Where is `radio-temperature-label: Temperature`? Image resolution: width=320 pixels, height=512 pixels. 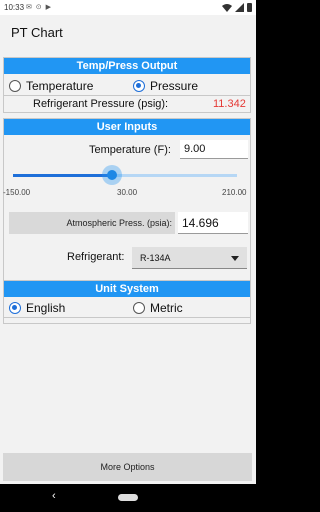 radio-temperature-label: Temperature is located at coordinates (60, 86).